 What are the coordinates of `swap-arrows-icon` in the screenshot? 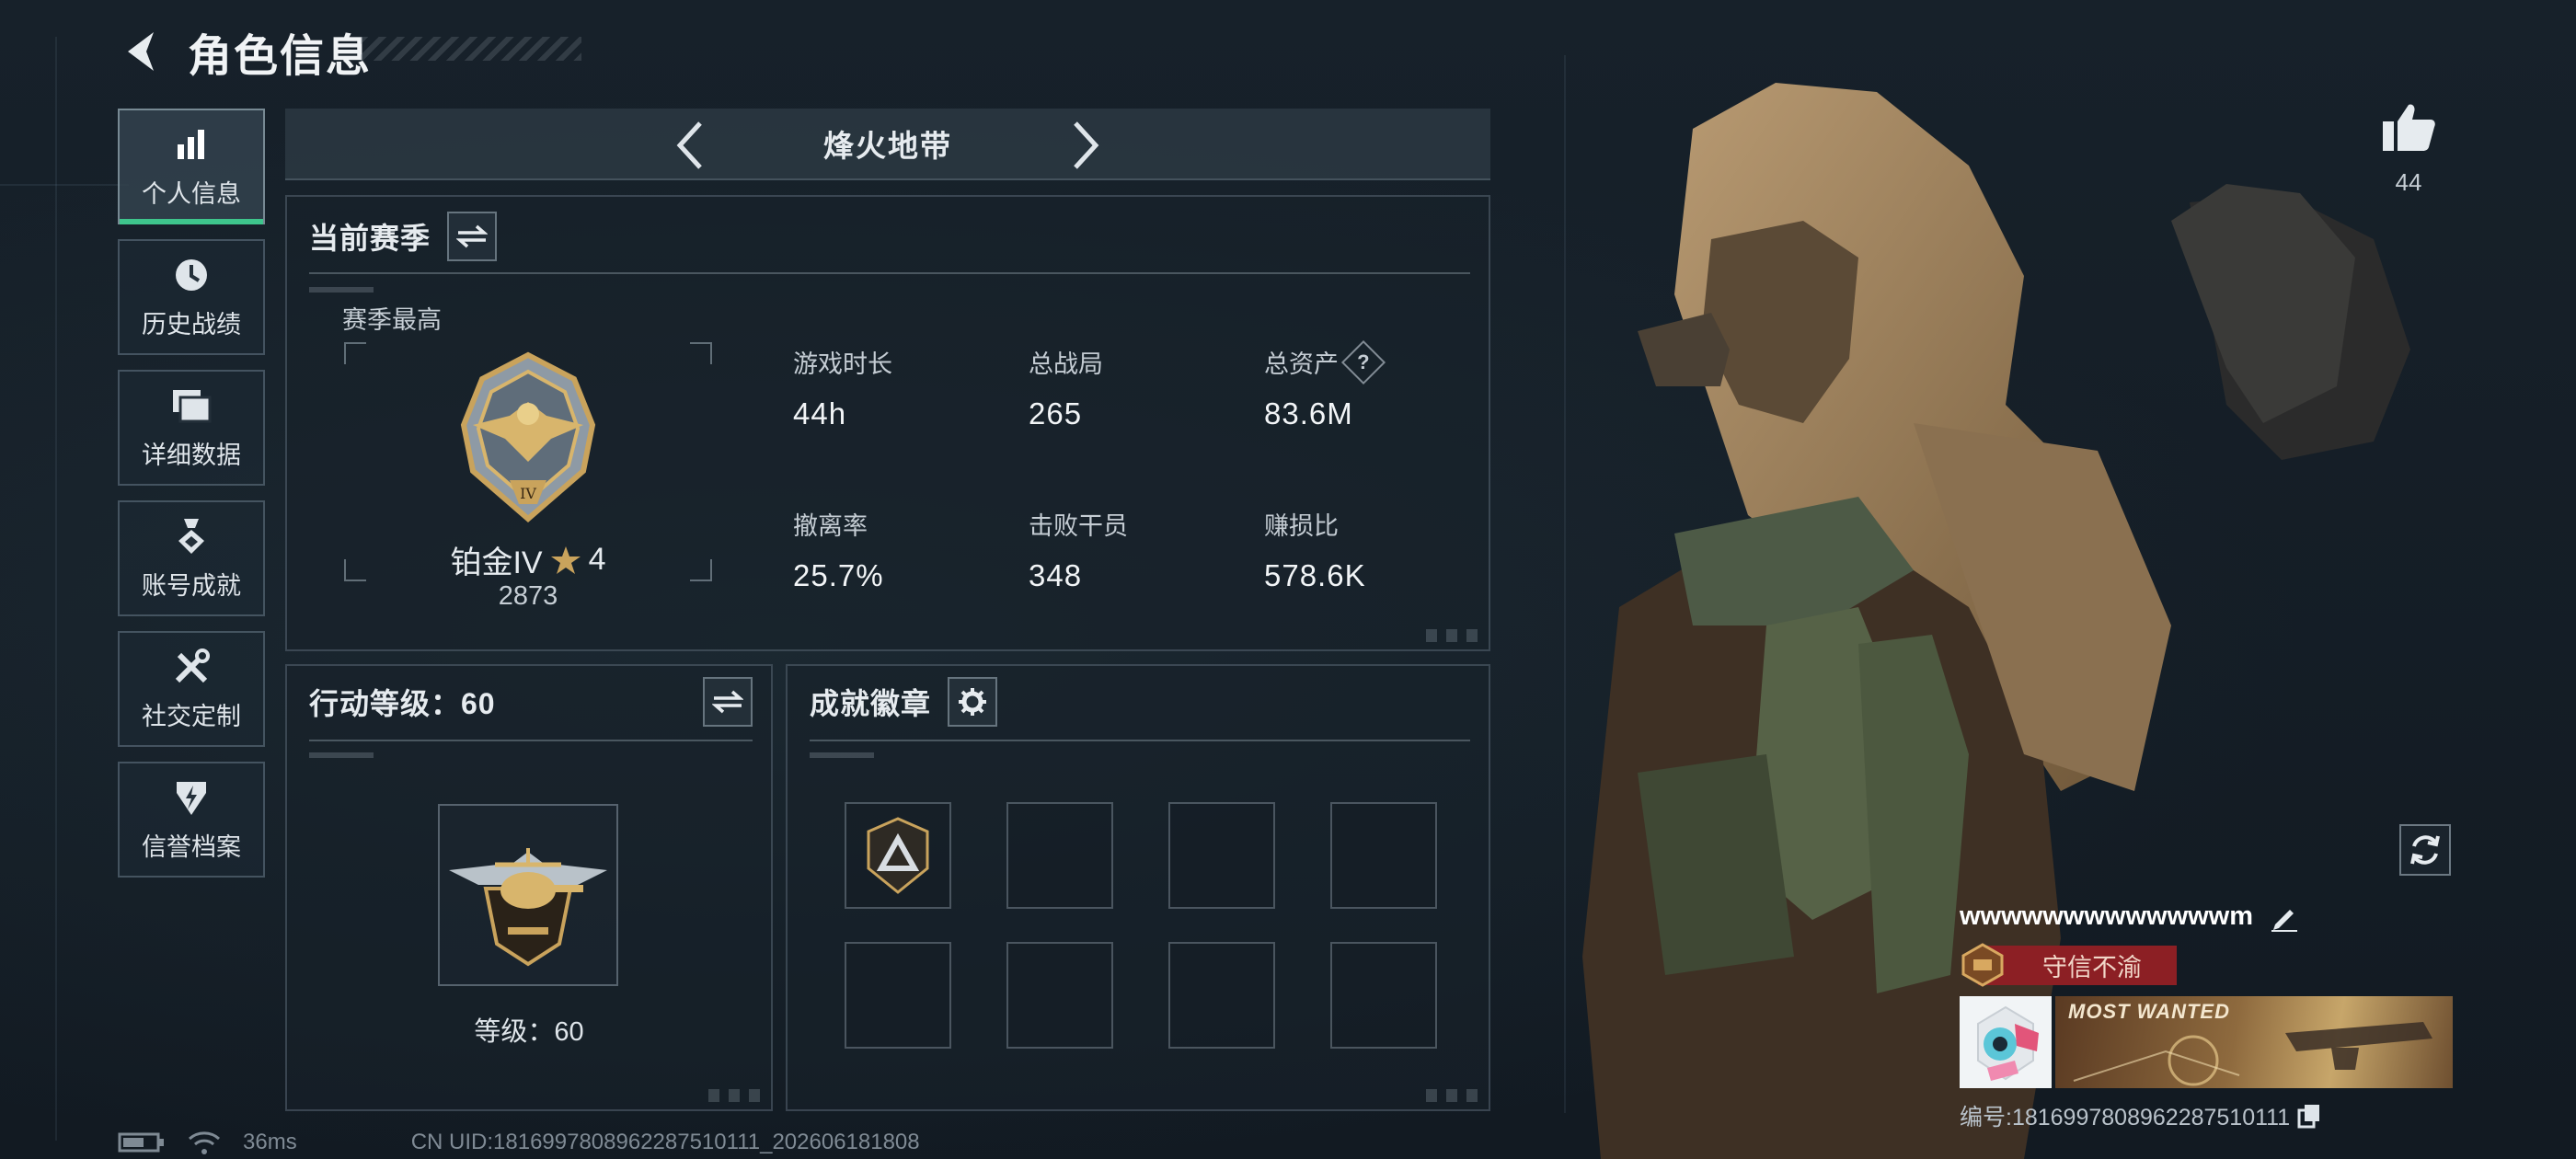 It's located at (472, 236).